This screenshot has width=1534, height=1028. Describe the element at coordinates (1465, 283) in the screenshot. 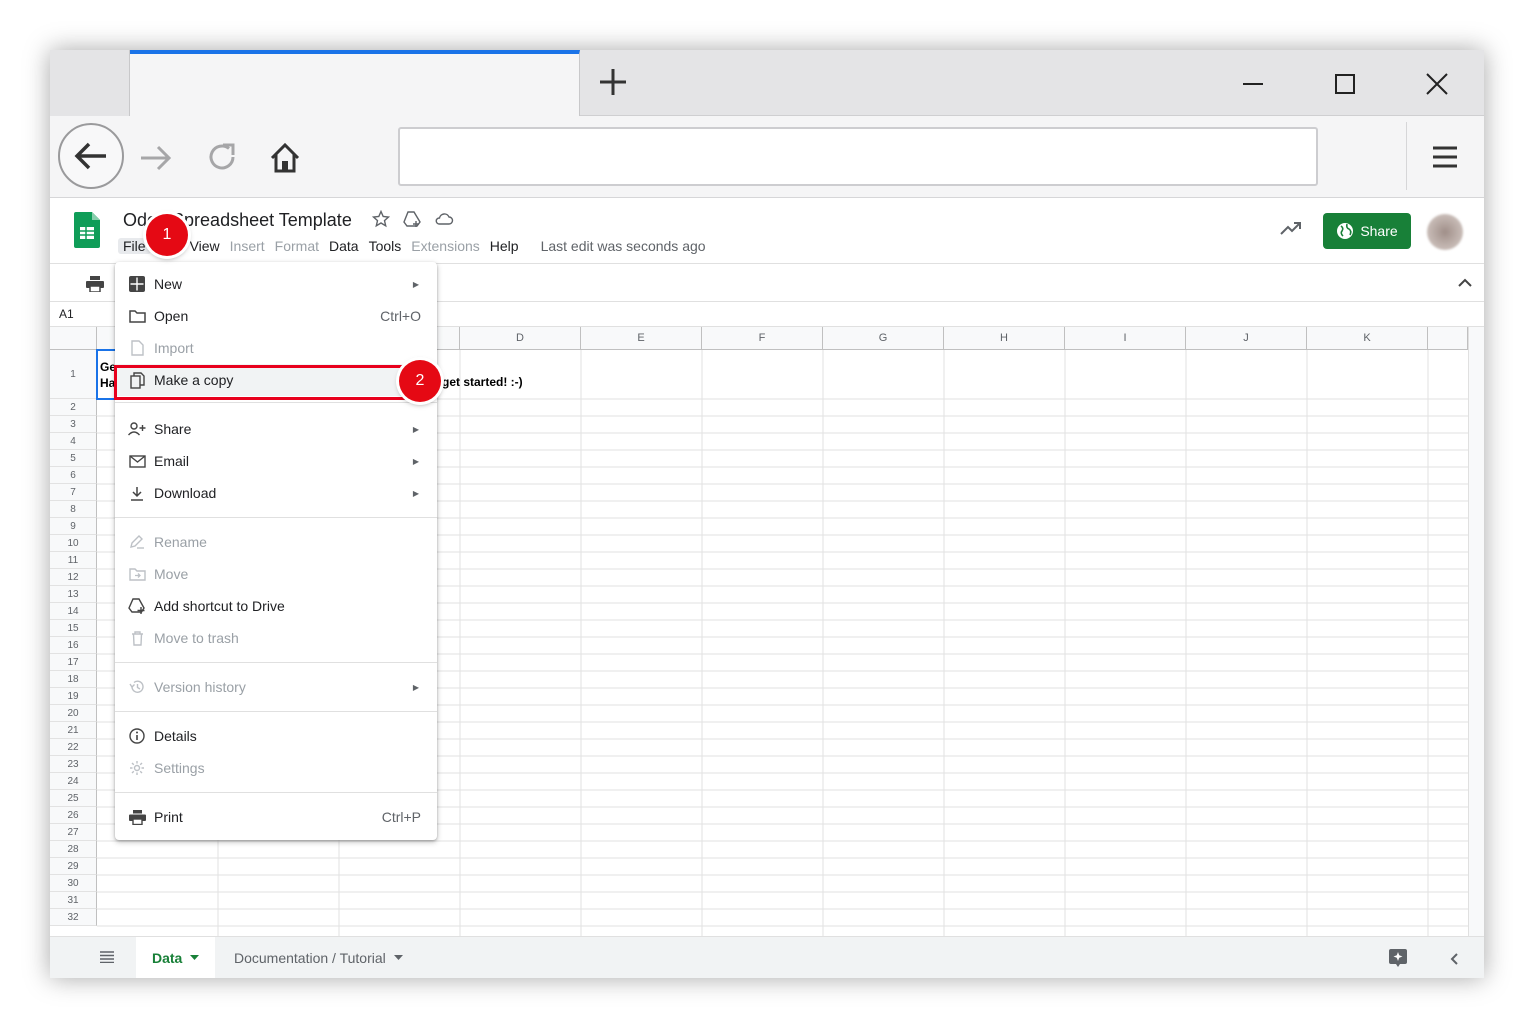

I see `collapse-toolbar-icon` at that location.